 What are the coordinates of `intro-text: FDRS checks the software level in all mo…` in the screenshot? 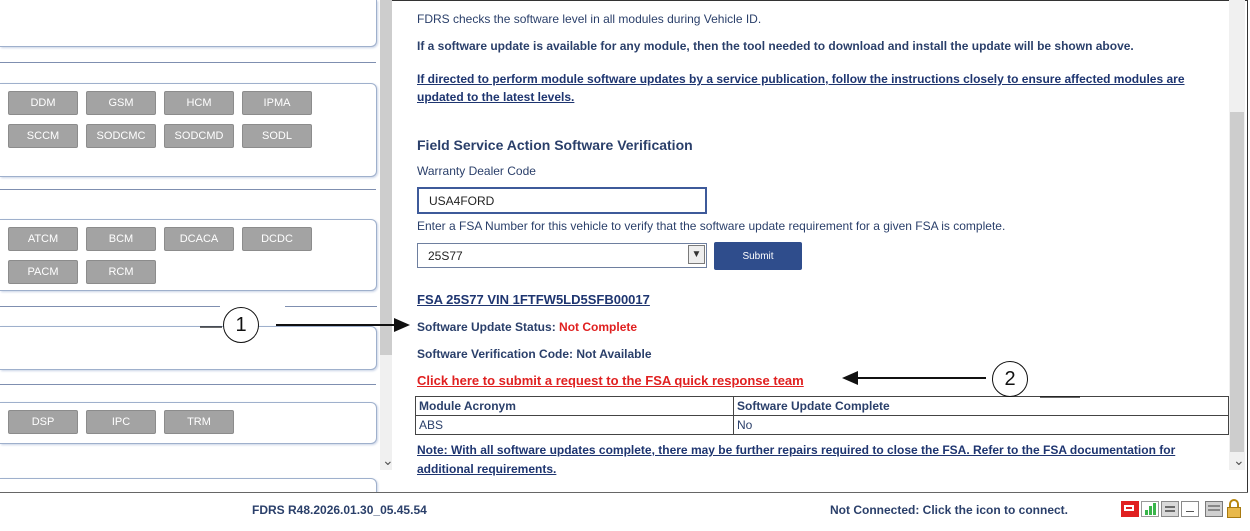 It's located at (589, 19).